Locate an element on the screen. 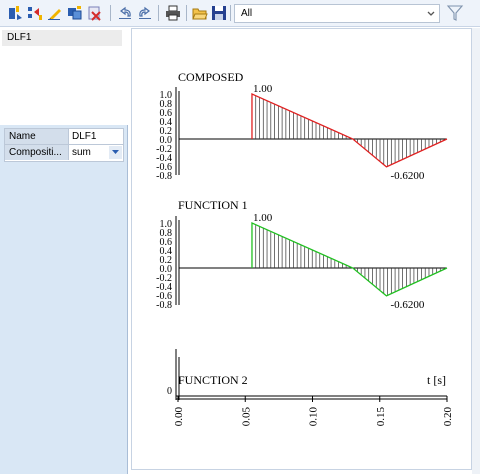 The width and height of the screenshot is (480, 474). toolbar: All is located at coordinates (240, 13).